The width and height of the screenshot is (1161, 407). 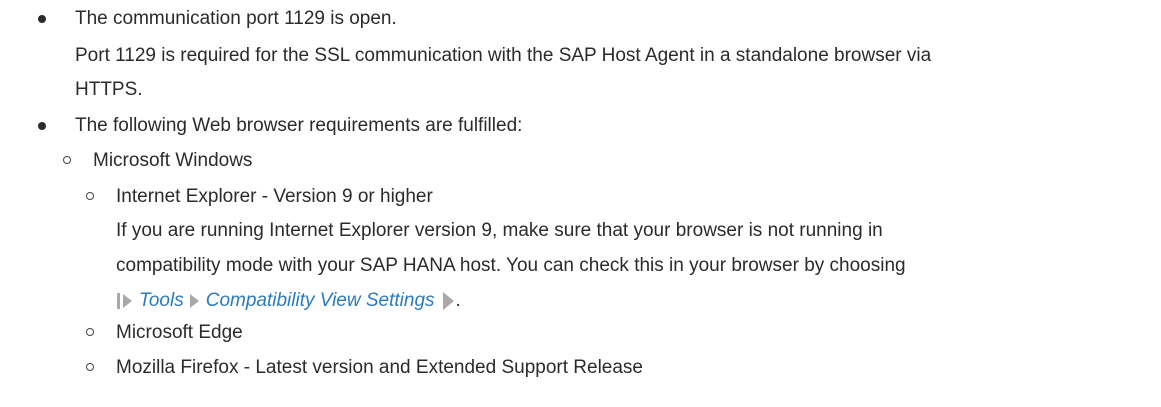 I want to click on path-end-icon, so click(x=448, y=301).